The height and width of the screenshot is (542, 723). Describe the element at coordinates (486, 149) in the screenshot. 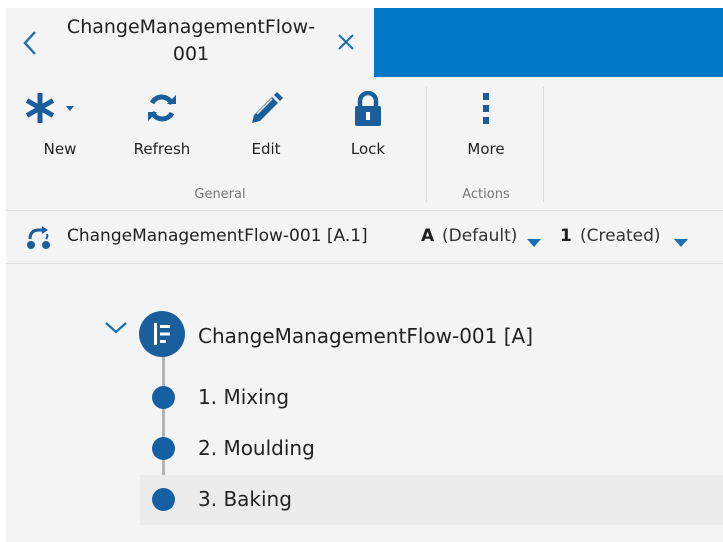

I see `more-label: More` at that location.